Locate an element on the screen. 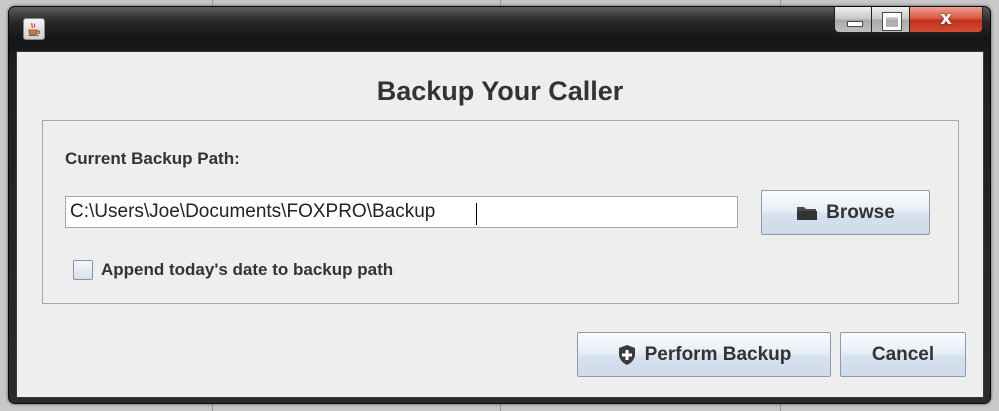  folder-icon is located at coordinates (807, 213).